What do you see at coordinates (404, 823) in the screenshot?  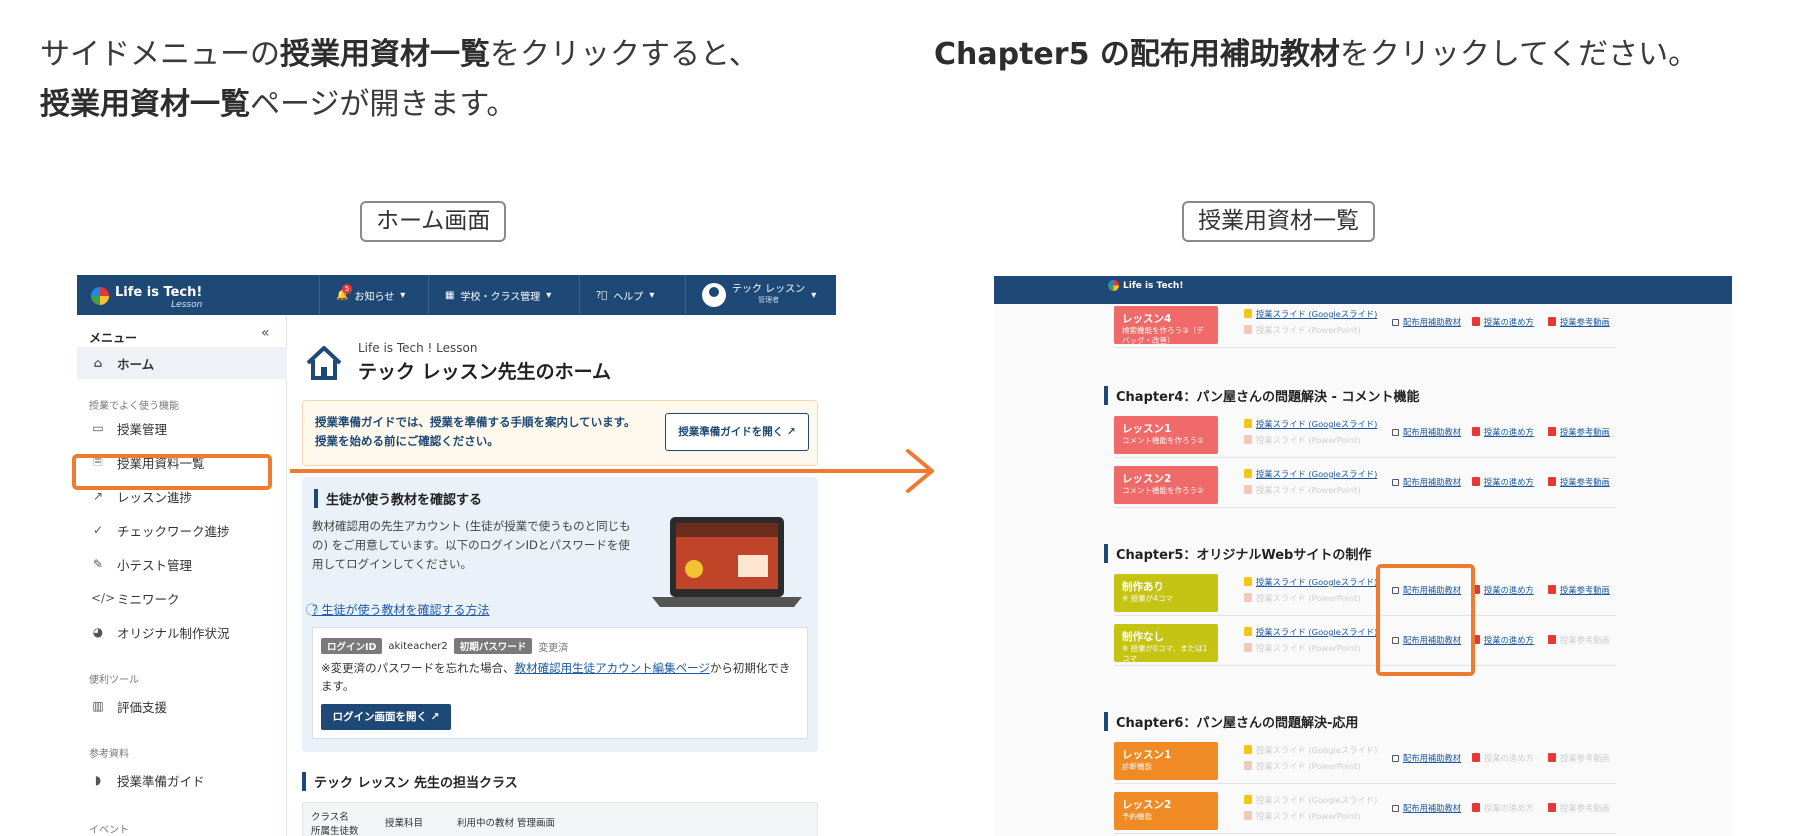 I see `table-header-subject: 授業科目` at bounding box center [404, 823].